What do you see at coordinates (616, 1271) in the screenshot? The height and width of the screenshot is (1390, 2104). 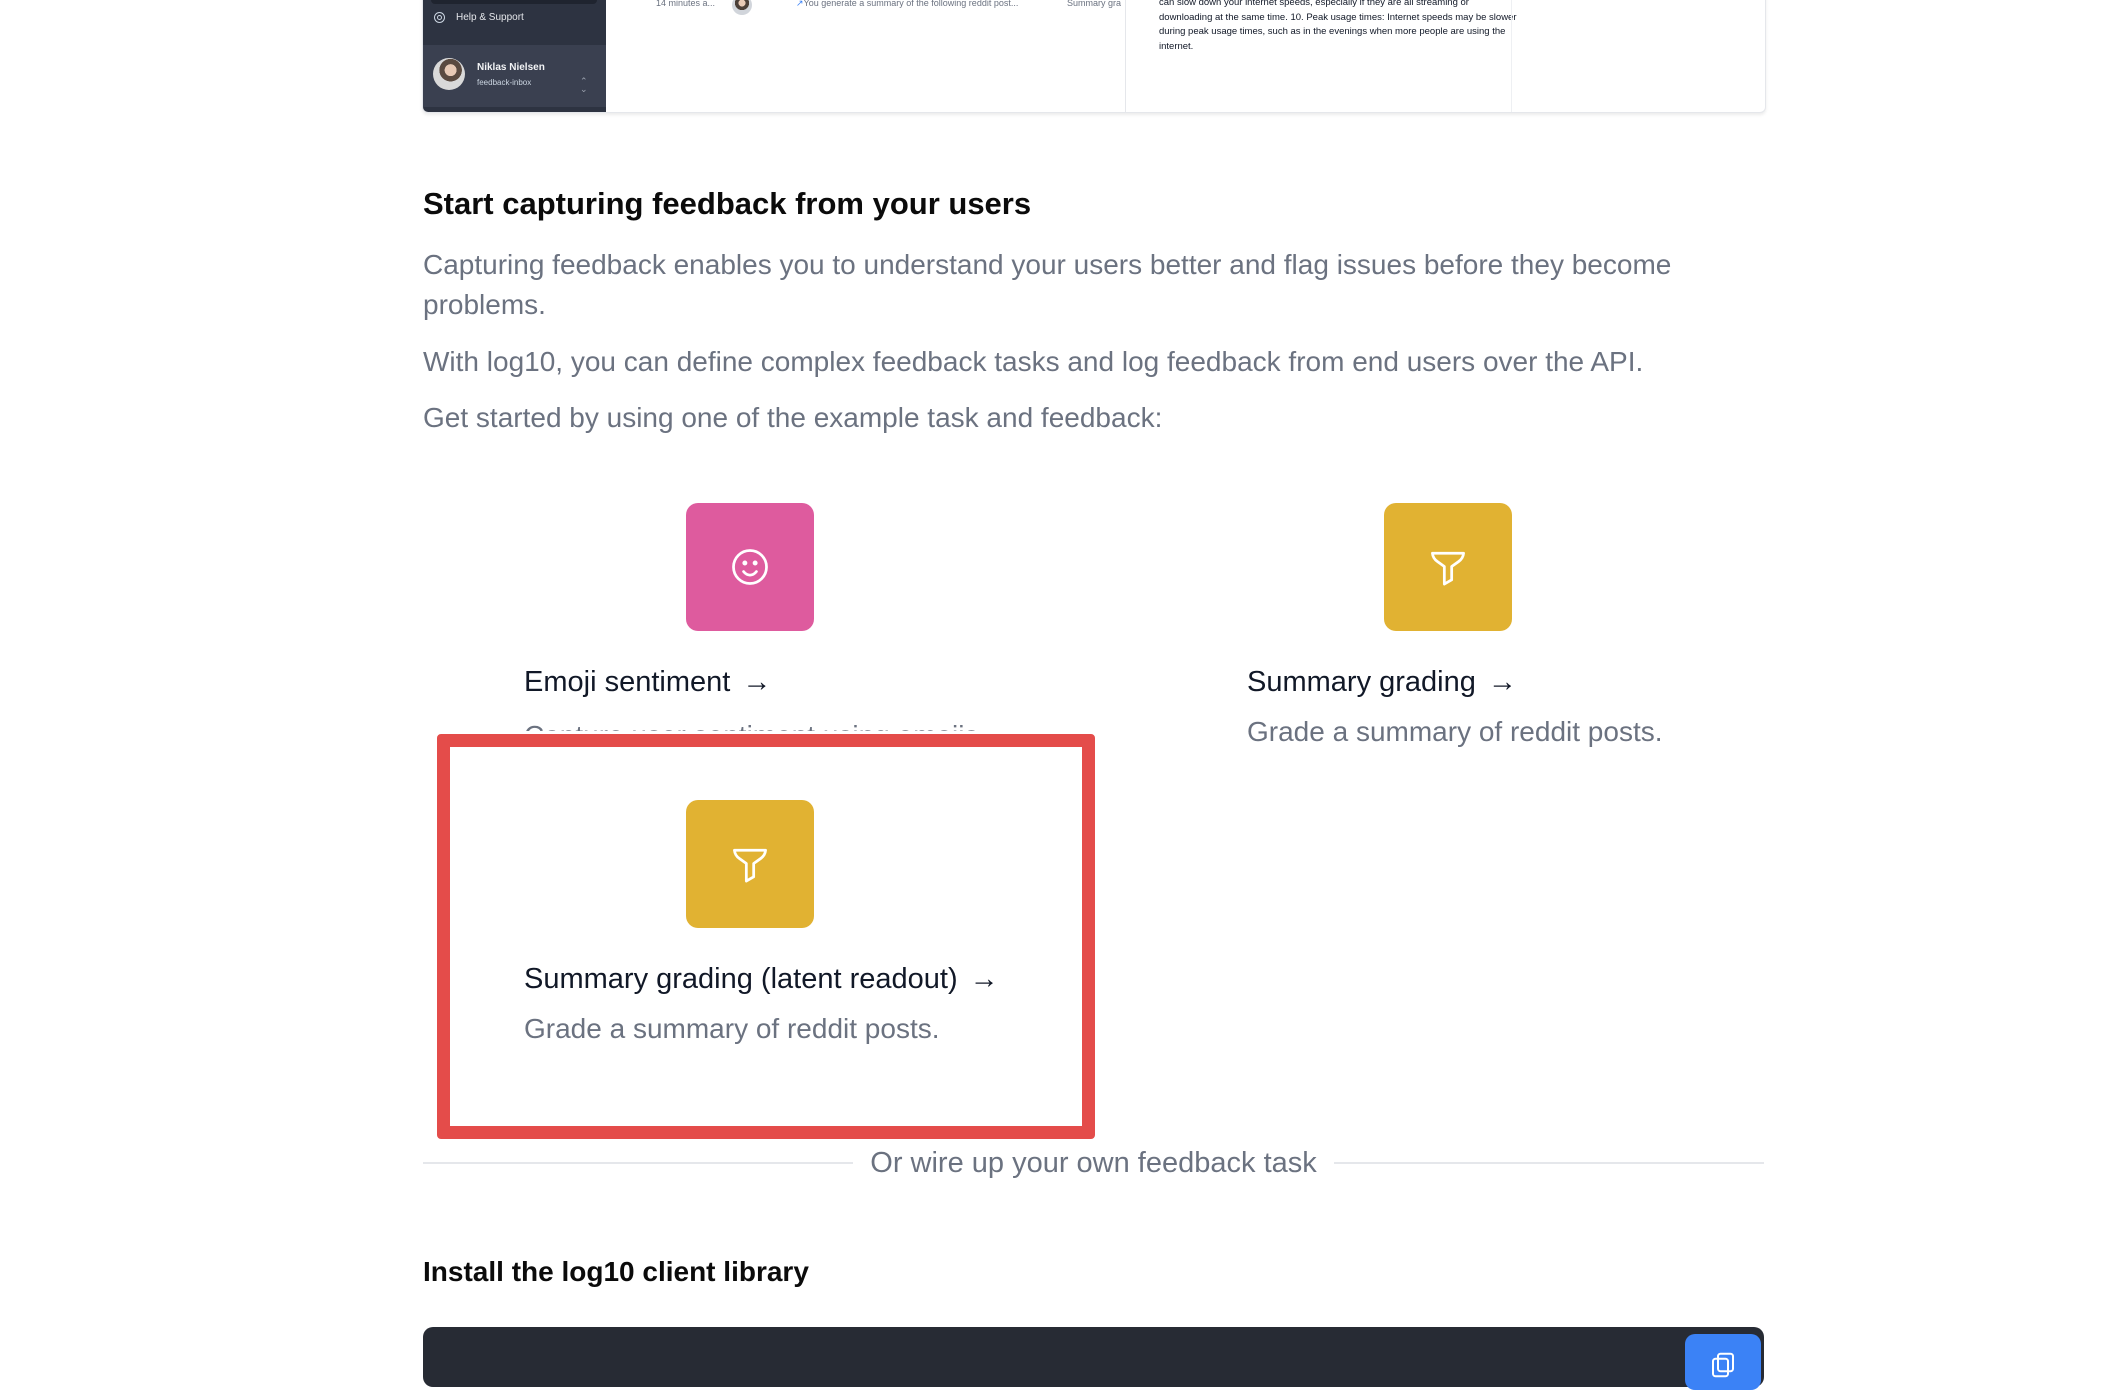 I see `install-section-title: Install the log10 client library` at bounding box center [616, 1271].